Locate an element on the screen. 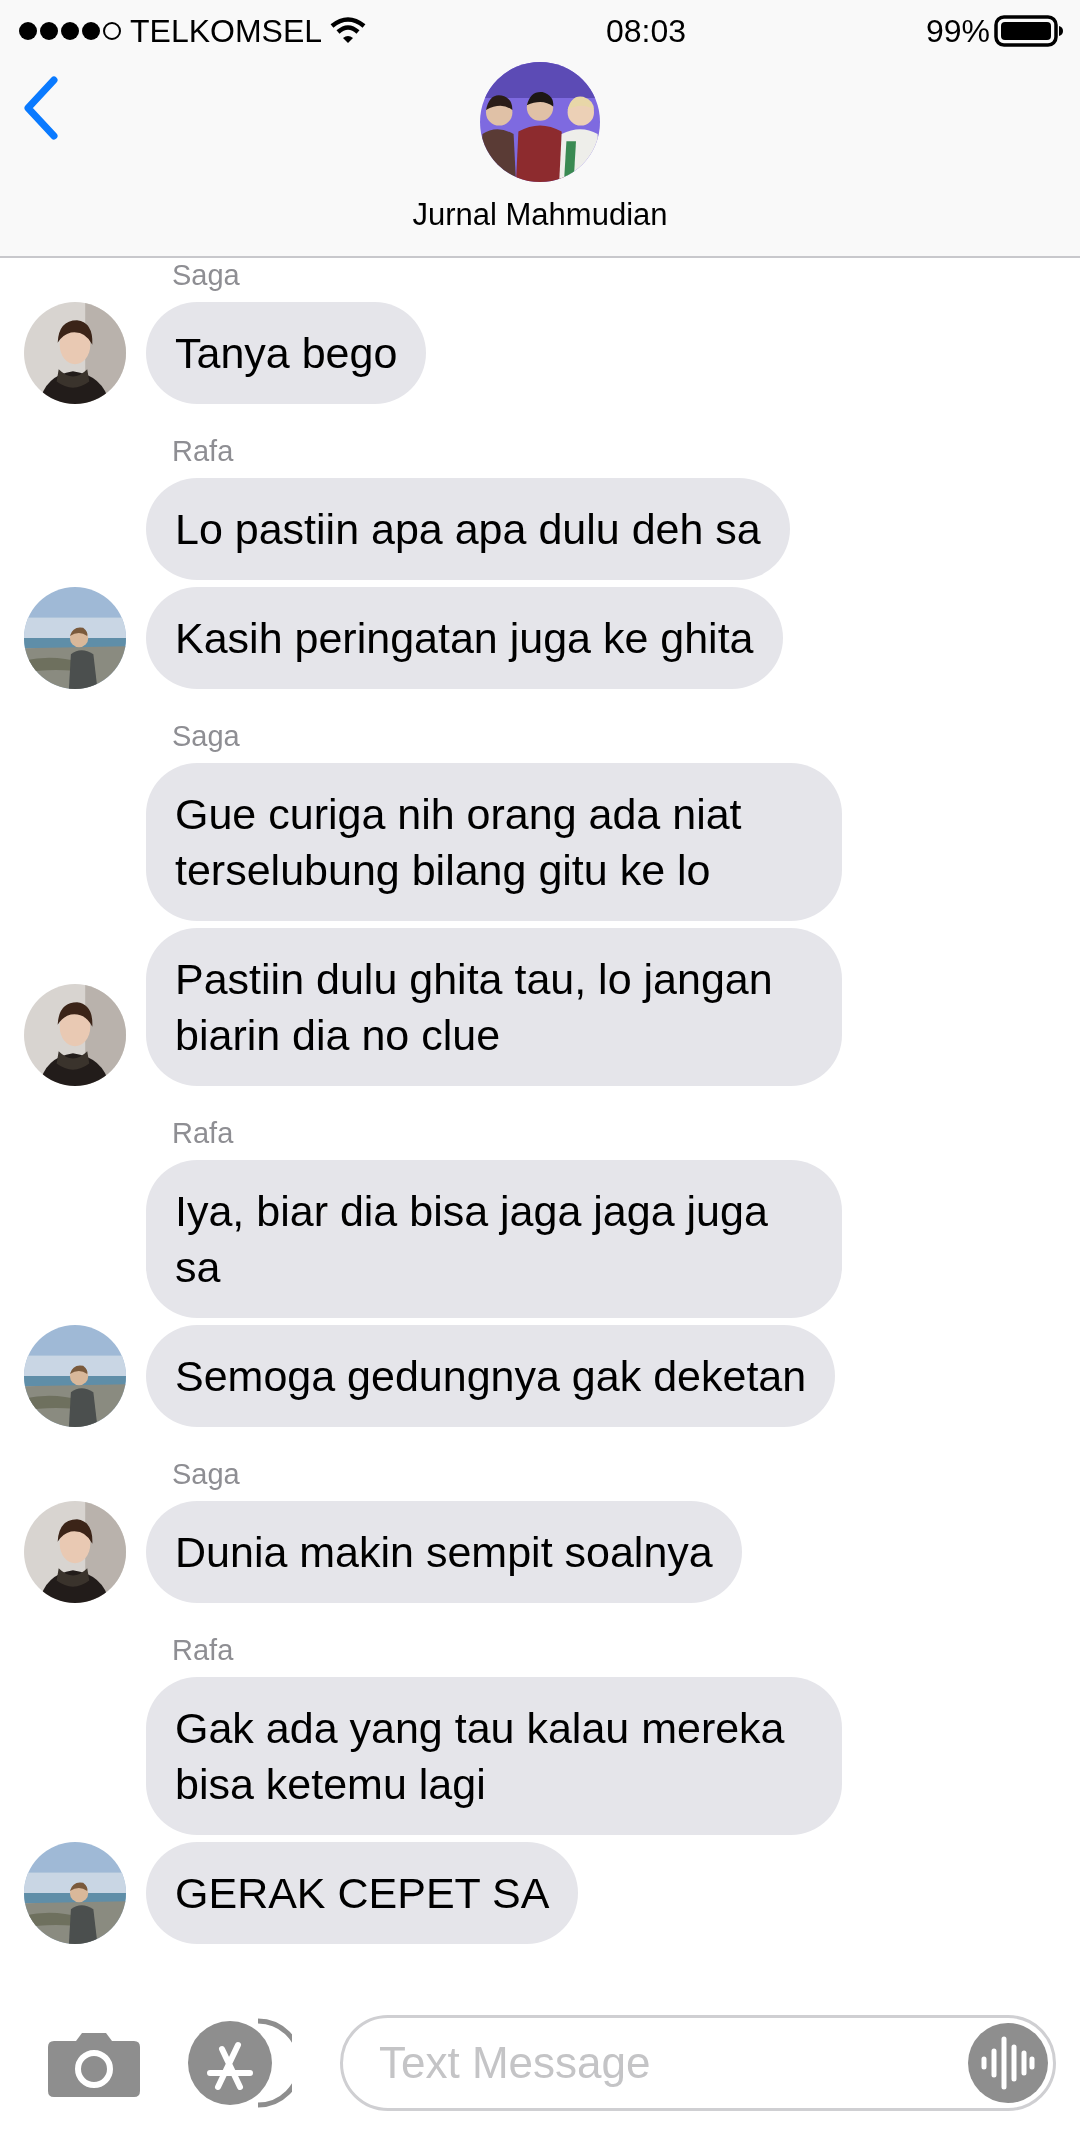 This screenshot has width=1080, height=2130. message-bubble: Lo pastiin apa apa dulu deh sa is located at coordinates (468, 529).